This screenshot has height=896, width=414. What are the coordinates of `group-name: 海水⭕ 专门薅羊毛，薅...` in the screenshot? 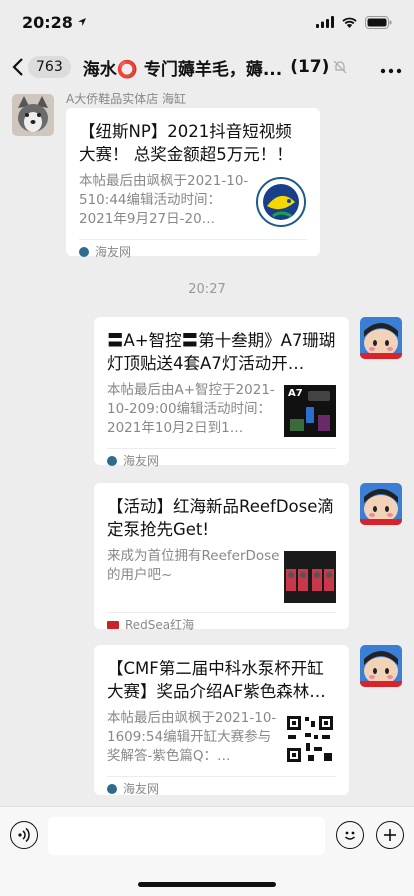 It's located at (182, 69).